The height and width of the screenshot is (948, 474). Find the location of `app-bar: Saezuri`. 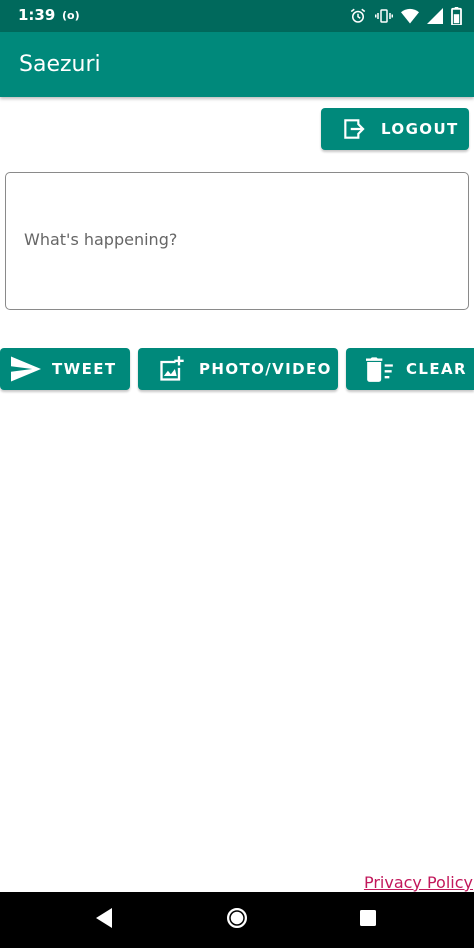

app-bar: Saezuri is located at coordinates (237, 64).